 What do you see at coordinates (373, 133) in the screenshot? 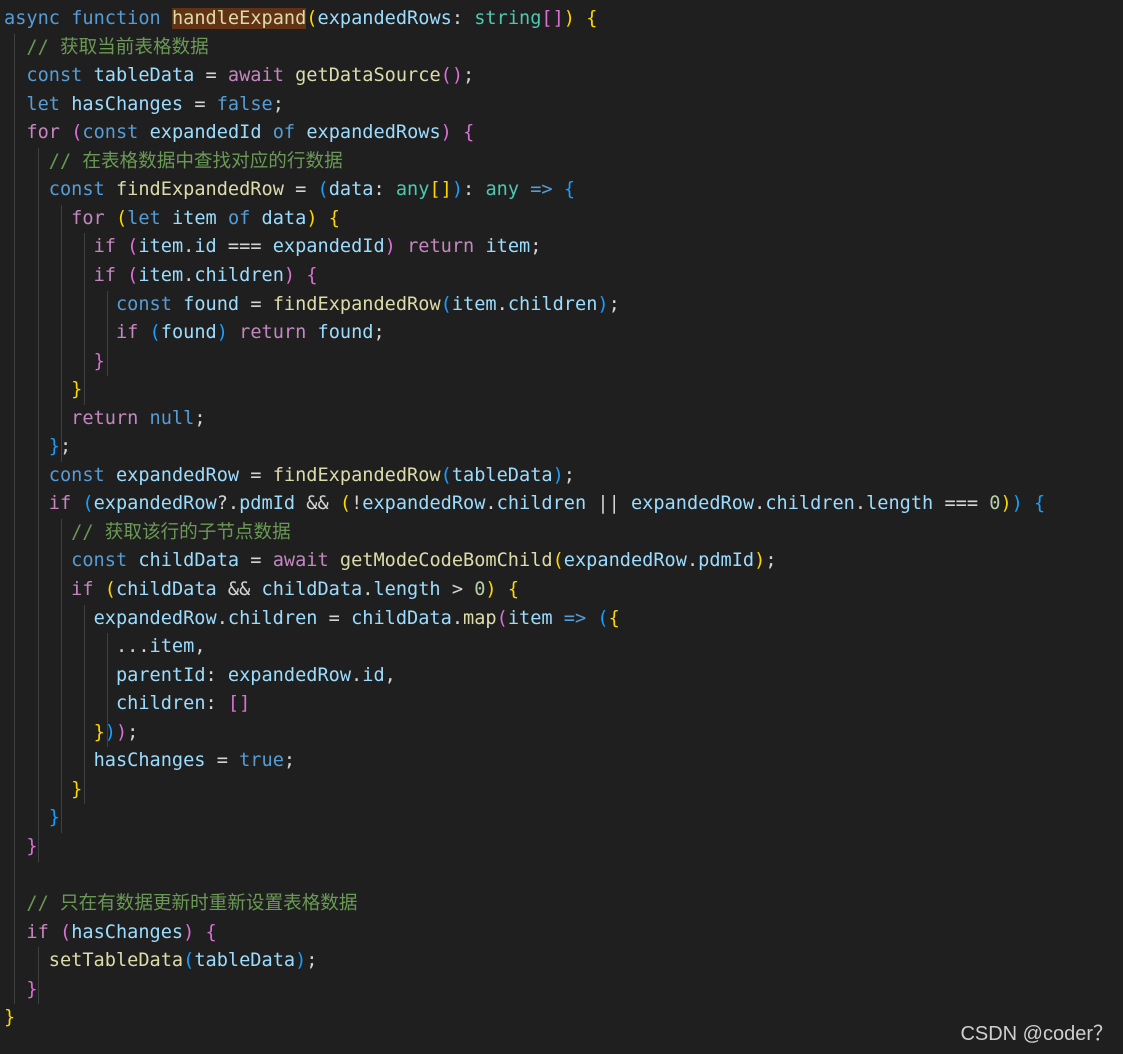
I see `code-token: expandedRows` at bounding box center [373, 133].